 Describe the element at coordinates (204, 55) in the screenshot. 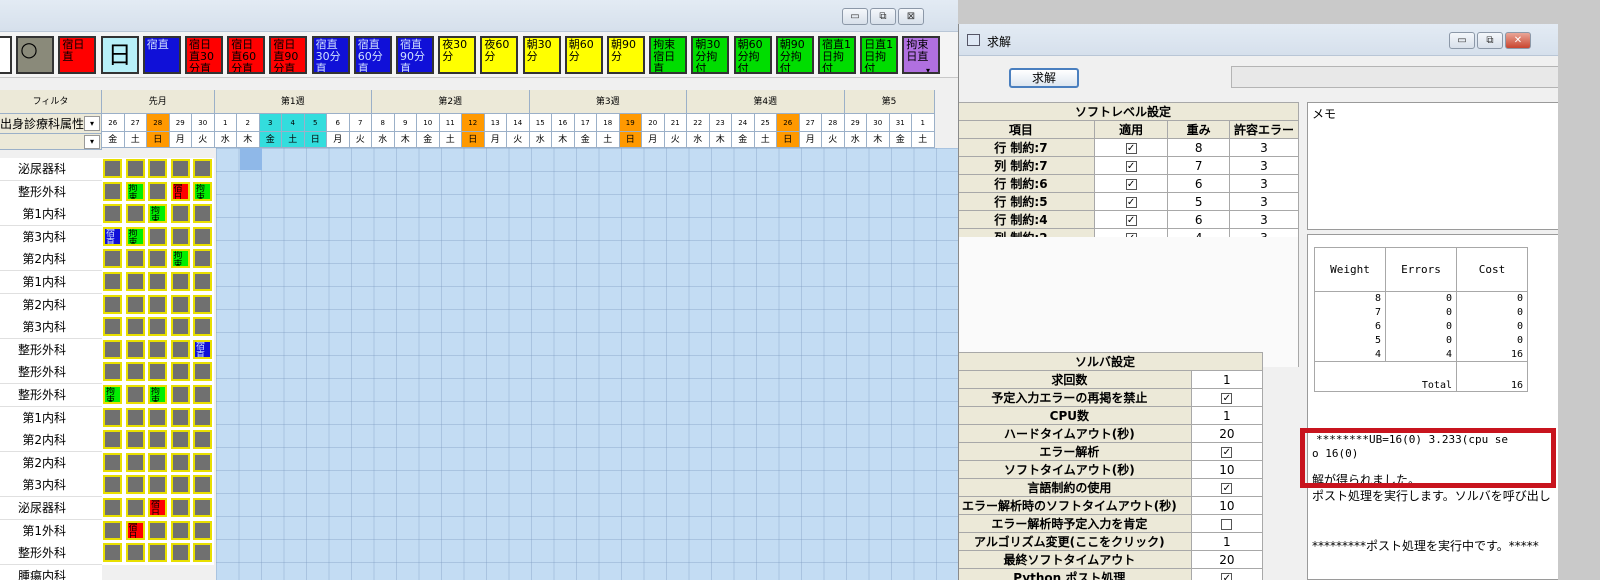

I see `shift-button: 宿日直30分直` at that location.